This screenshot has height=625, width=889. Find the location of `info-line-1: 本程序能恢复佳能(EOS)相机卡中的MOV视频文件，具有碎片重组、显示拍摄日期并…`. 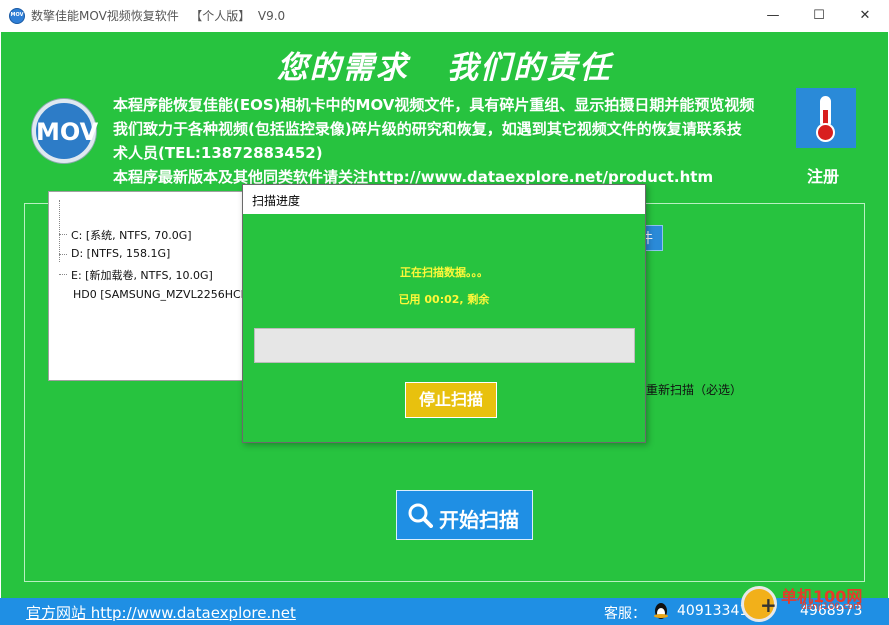

info-line-1: 本程序能恢复佳能(EOS)相机卡中的MOV视频文件，具有碎片重组、显示拍摄日期并… is located at coordinates (434, 105).